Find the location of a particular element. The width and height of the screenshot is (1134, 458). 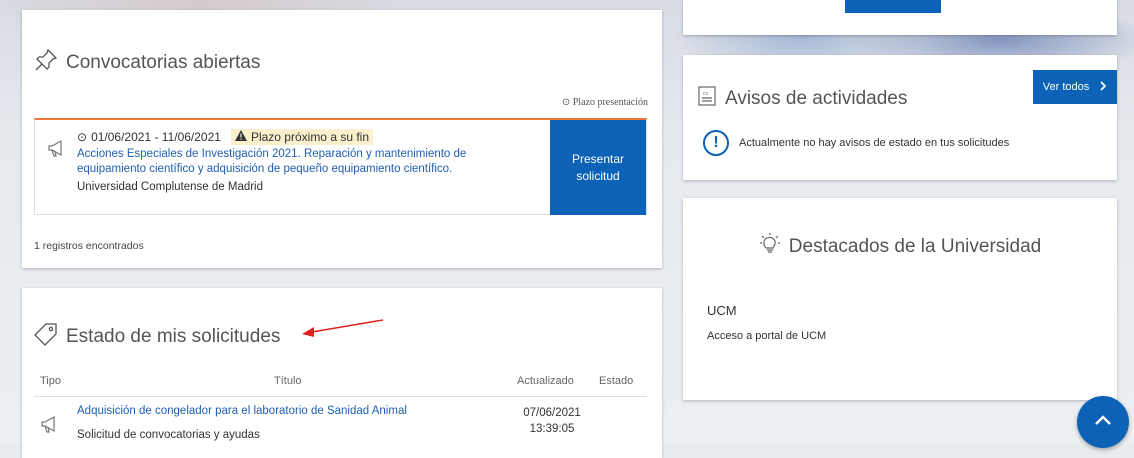

scroll-top-button is located at coordinates (1103, 422).